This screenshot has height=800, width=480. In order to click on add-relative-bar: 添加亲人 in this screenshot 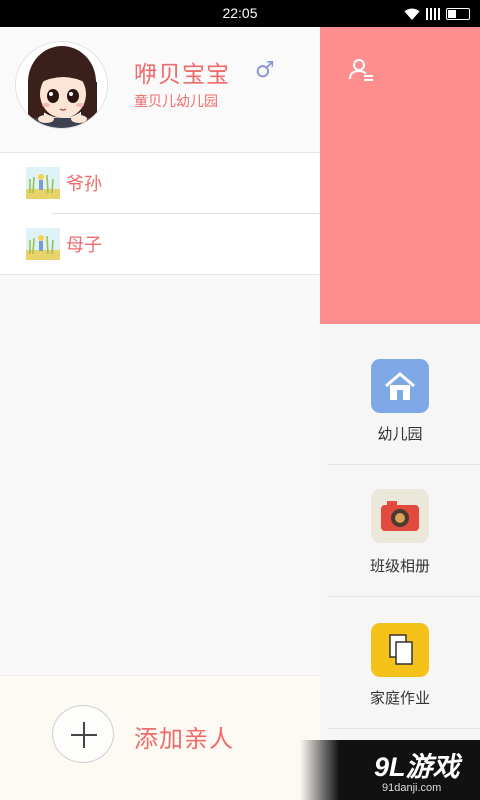, I will do `click(160, 737)`.